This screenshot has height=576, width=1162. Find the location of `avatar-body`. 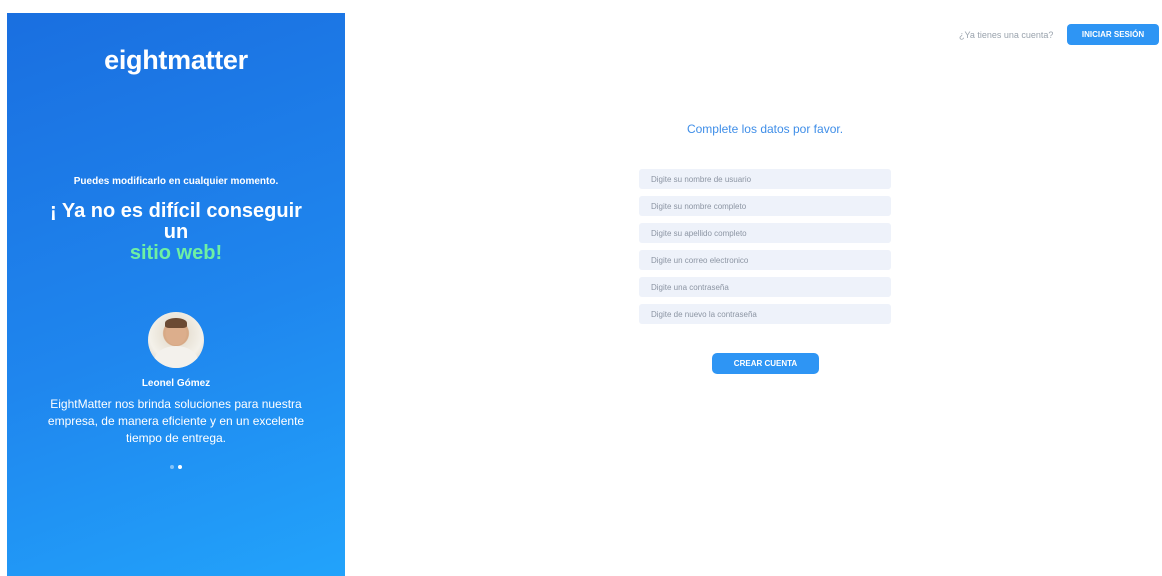

avatar-body is located at coordinates (176, 357).